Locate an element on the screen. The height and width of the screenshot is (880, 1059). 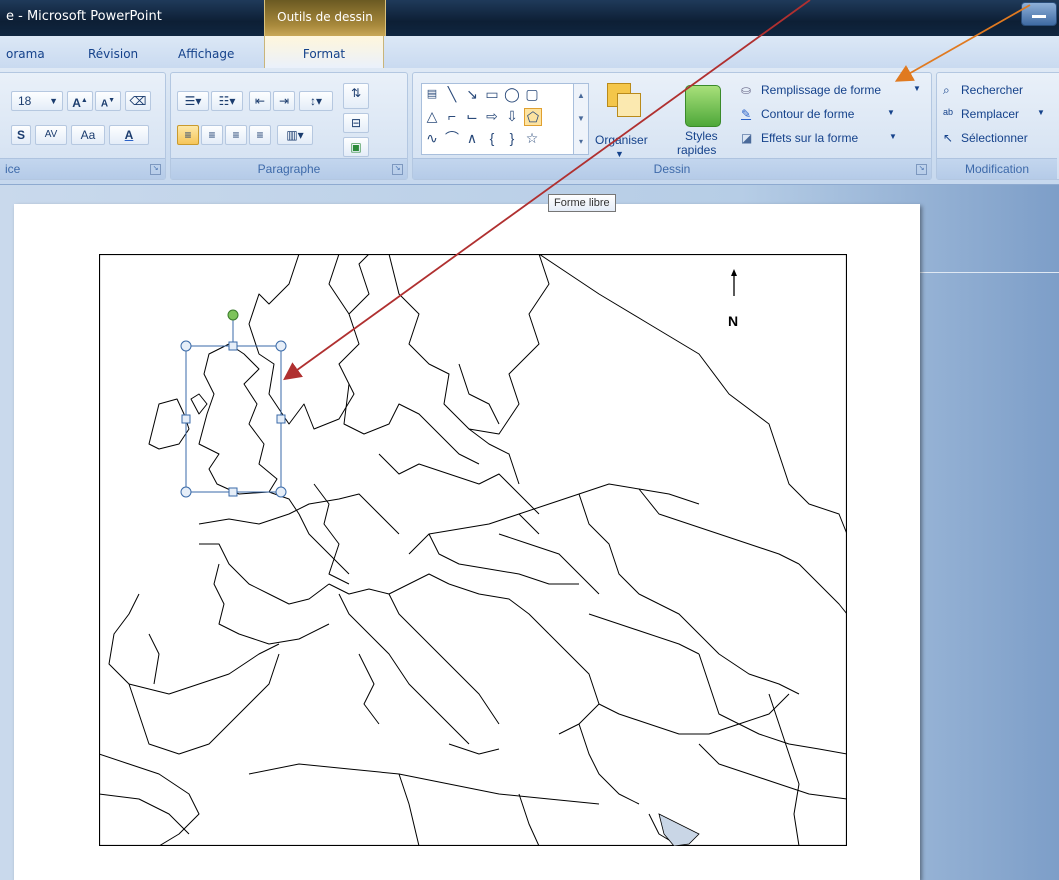
align-text-icon: ⊟ is located at coordinates (356, 123).